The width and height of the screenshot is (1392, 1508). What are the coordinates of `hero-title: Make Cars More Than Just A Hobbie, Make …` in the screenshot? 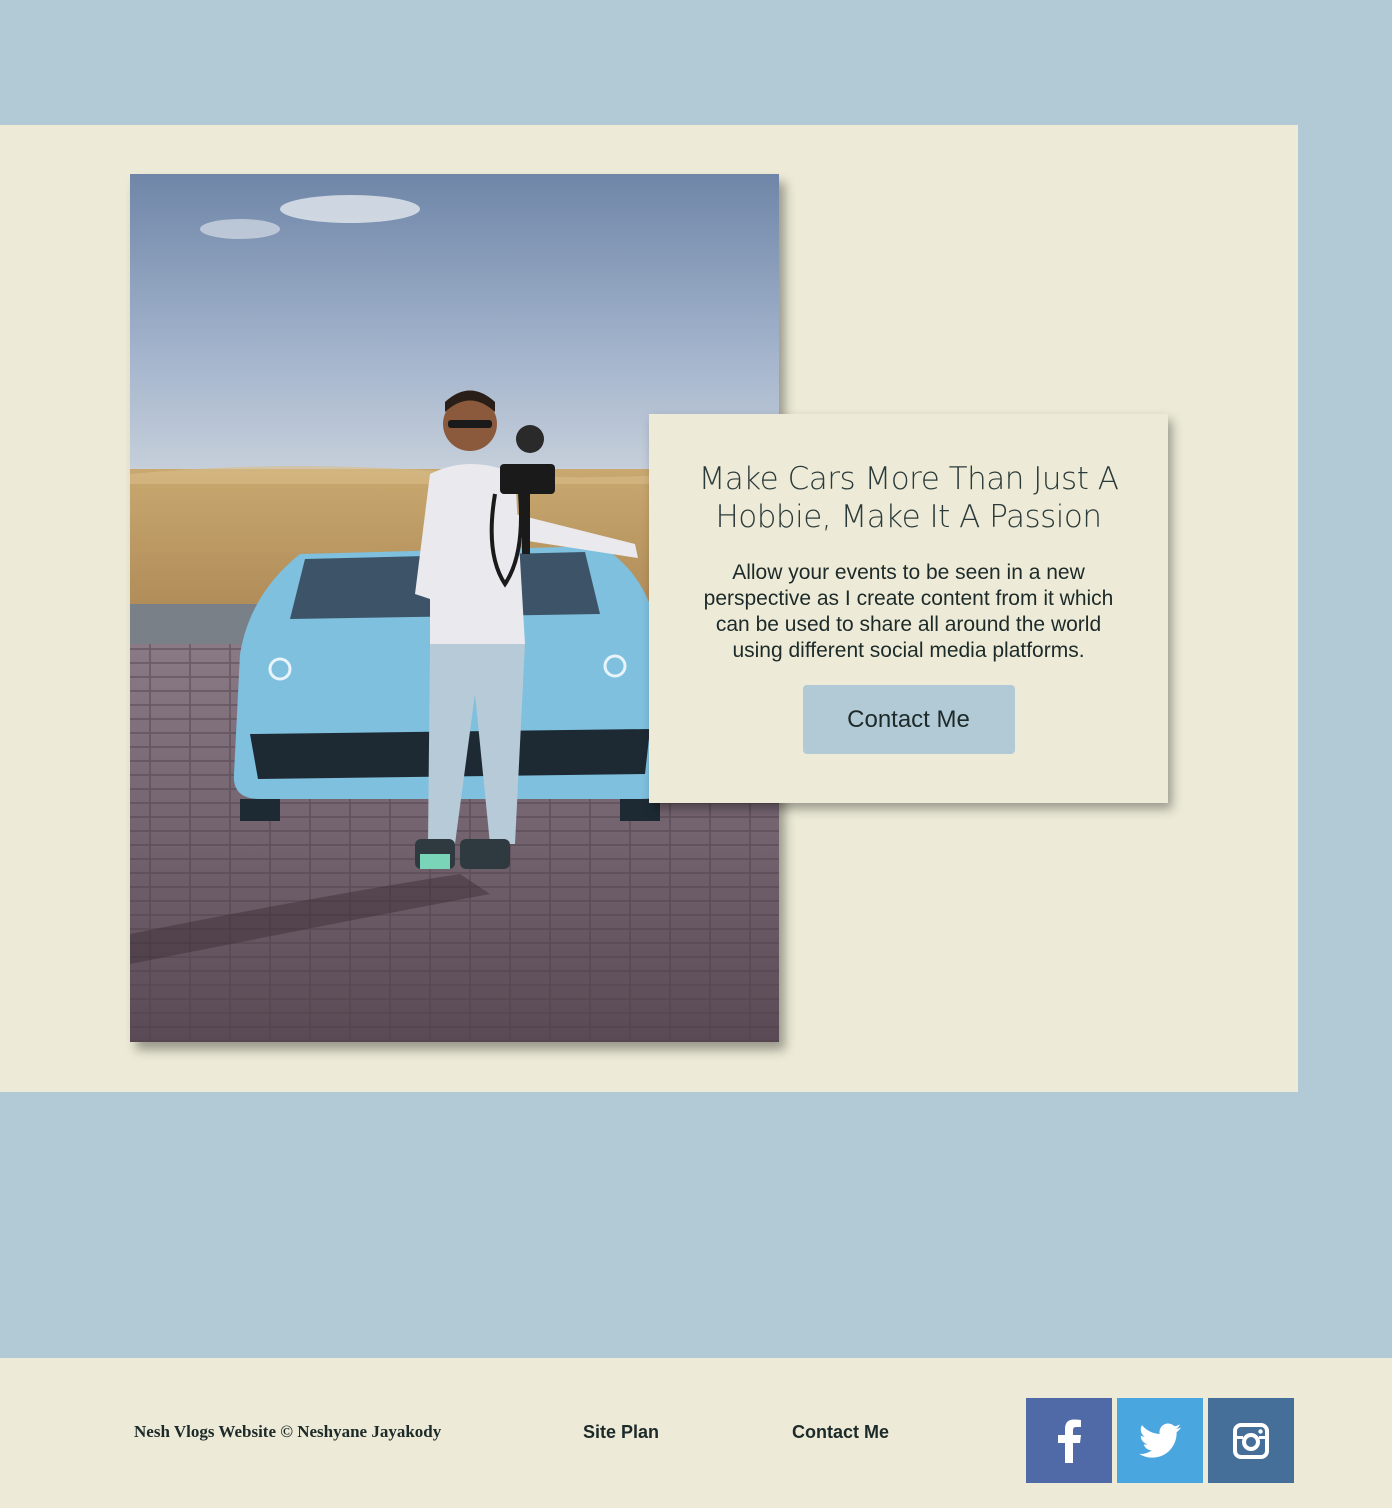 It's located at (908, 498).